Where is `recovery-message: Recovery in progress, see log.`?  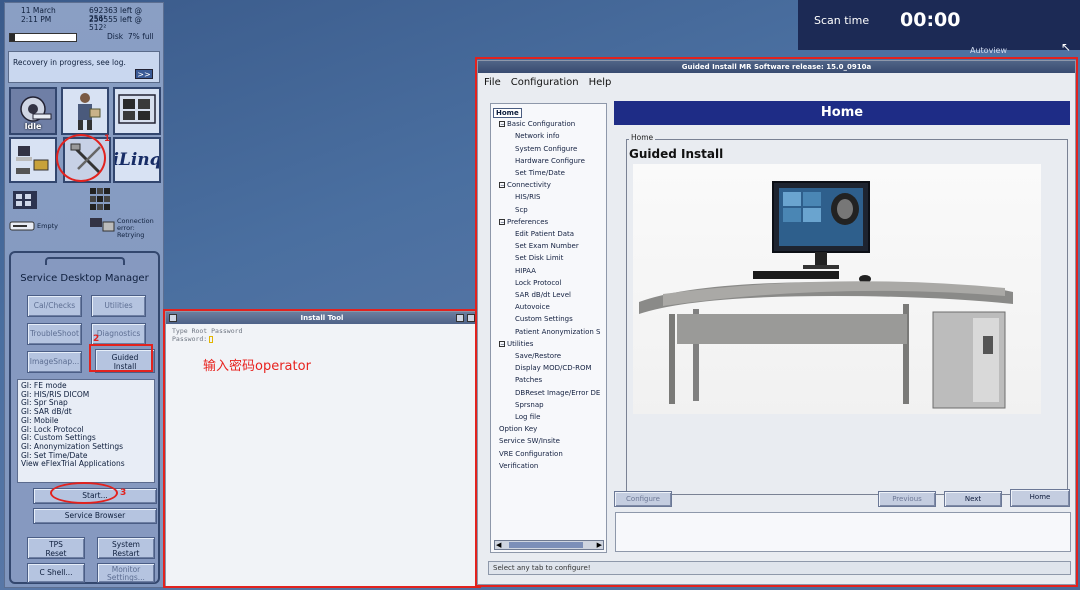
recovery-message: Recovery in progress, see log. is located at coordinates (69, 62).